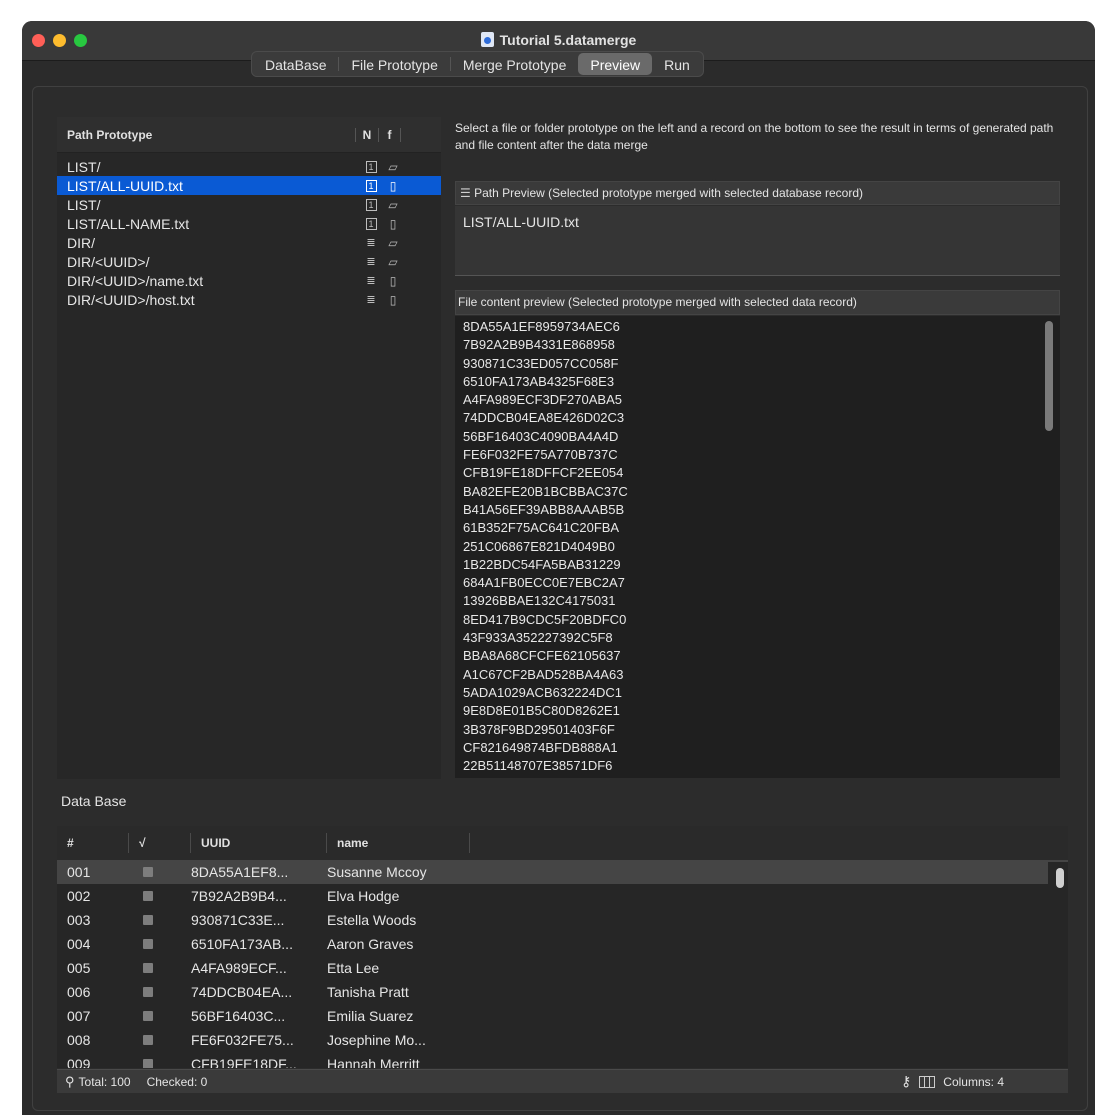 This screenshot has width=1095, height=1115. Describe the element at coordinates (562, 968) in the screenshot. I see `table-row: 005 A4FA989ECF... Etta Lee` at that location.